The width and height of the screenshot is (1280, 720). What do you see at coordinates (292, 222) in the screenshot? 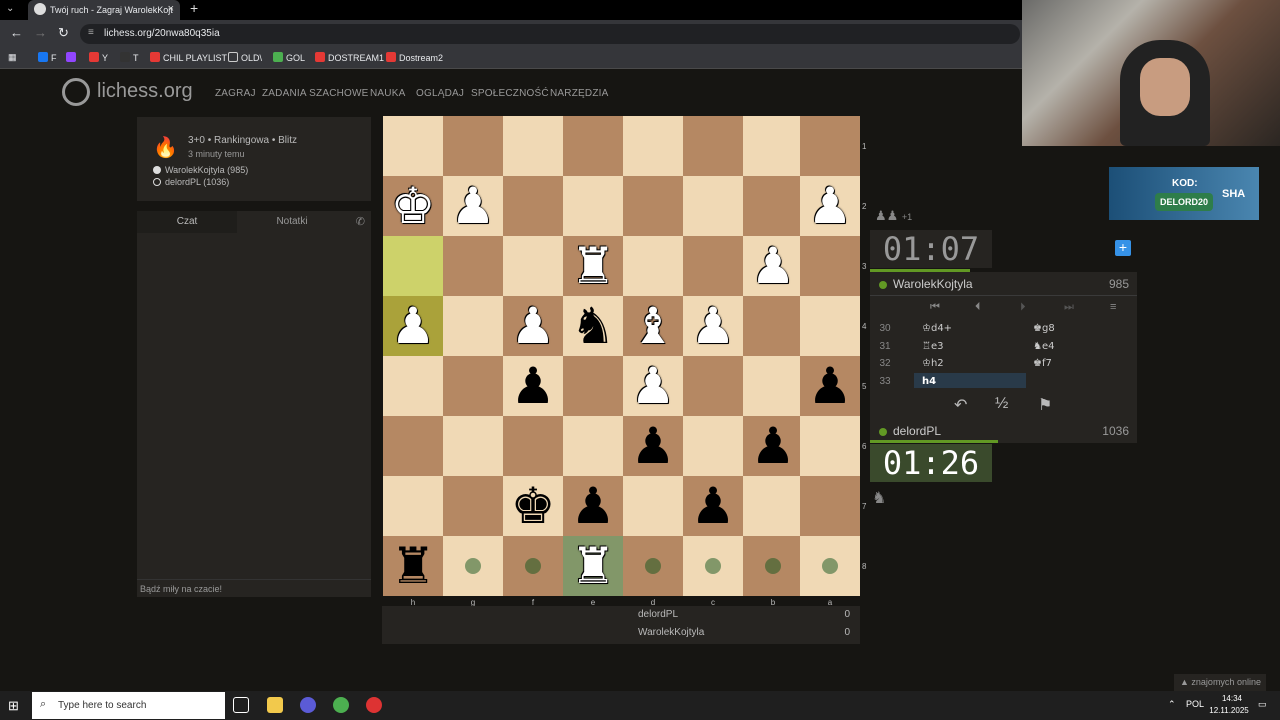
I see `tab-notes: Notatki` at bounding box center [292, 222].